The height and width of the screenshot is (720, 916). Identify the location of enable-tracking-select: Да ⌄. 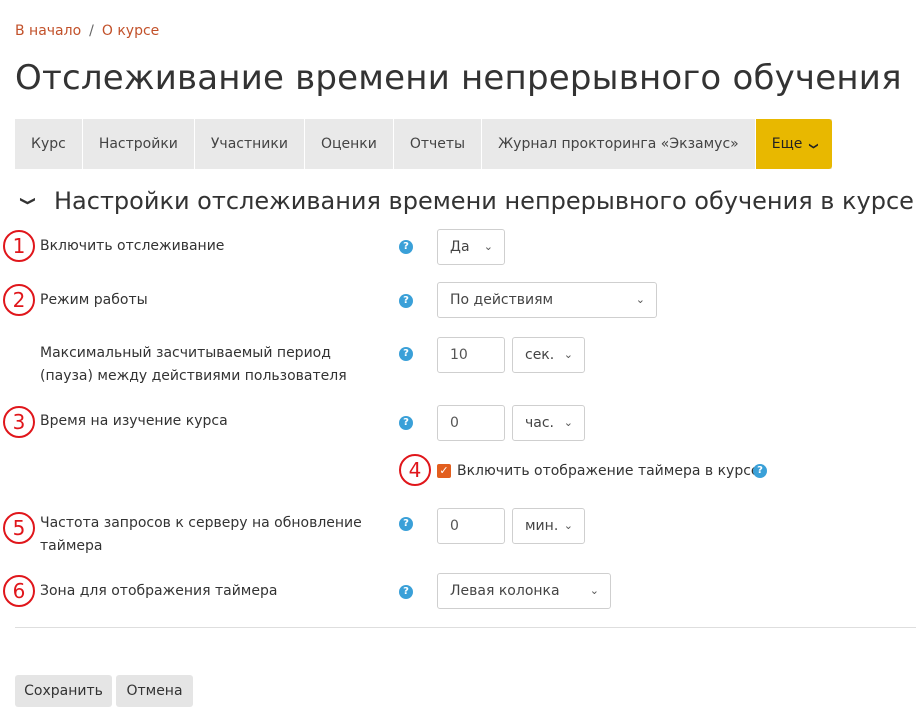
(471, 247).